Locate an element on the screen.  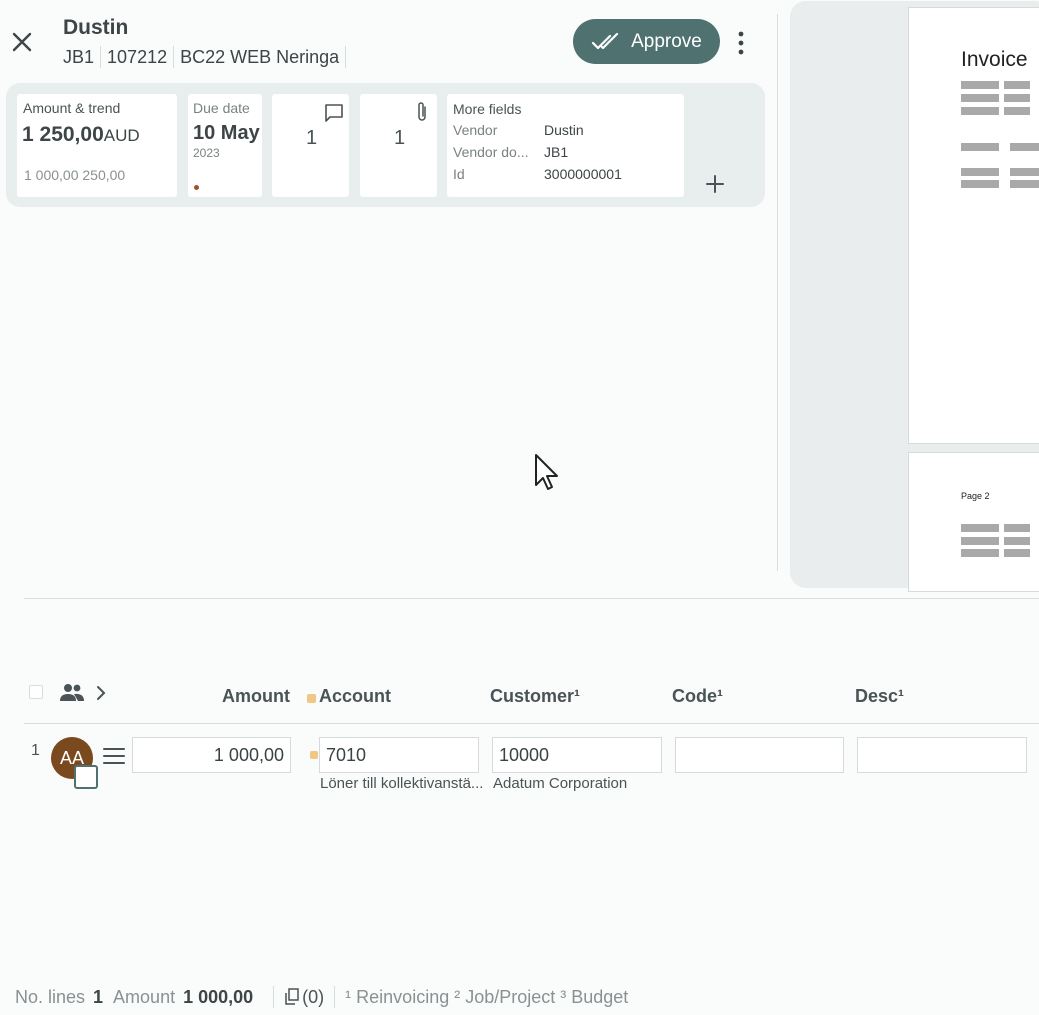
vendor-code: JB1 is located at coordinates (79, 56).